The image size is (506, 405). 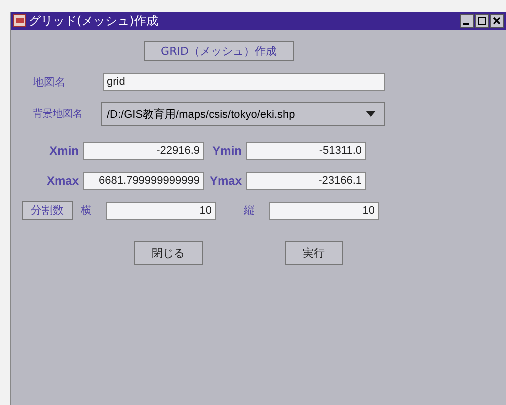 I want to click on extent-field: -22916.9, so click(x=143, y=151).